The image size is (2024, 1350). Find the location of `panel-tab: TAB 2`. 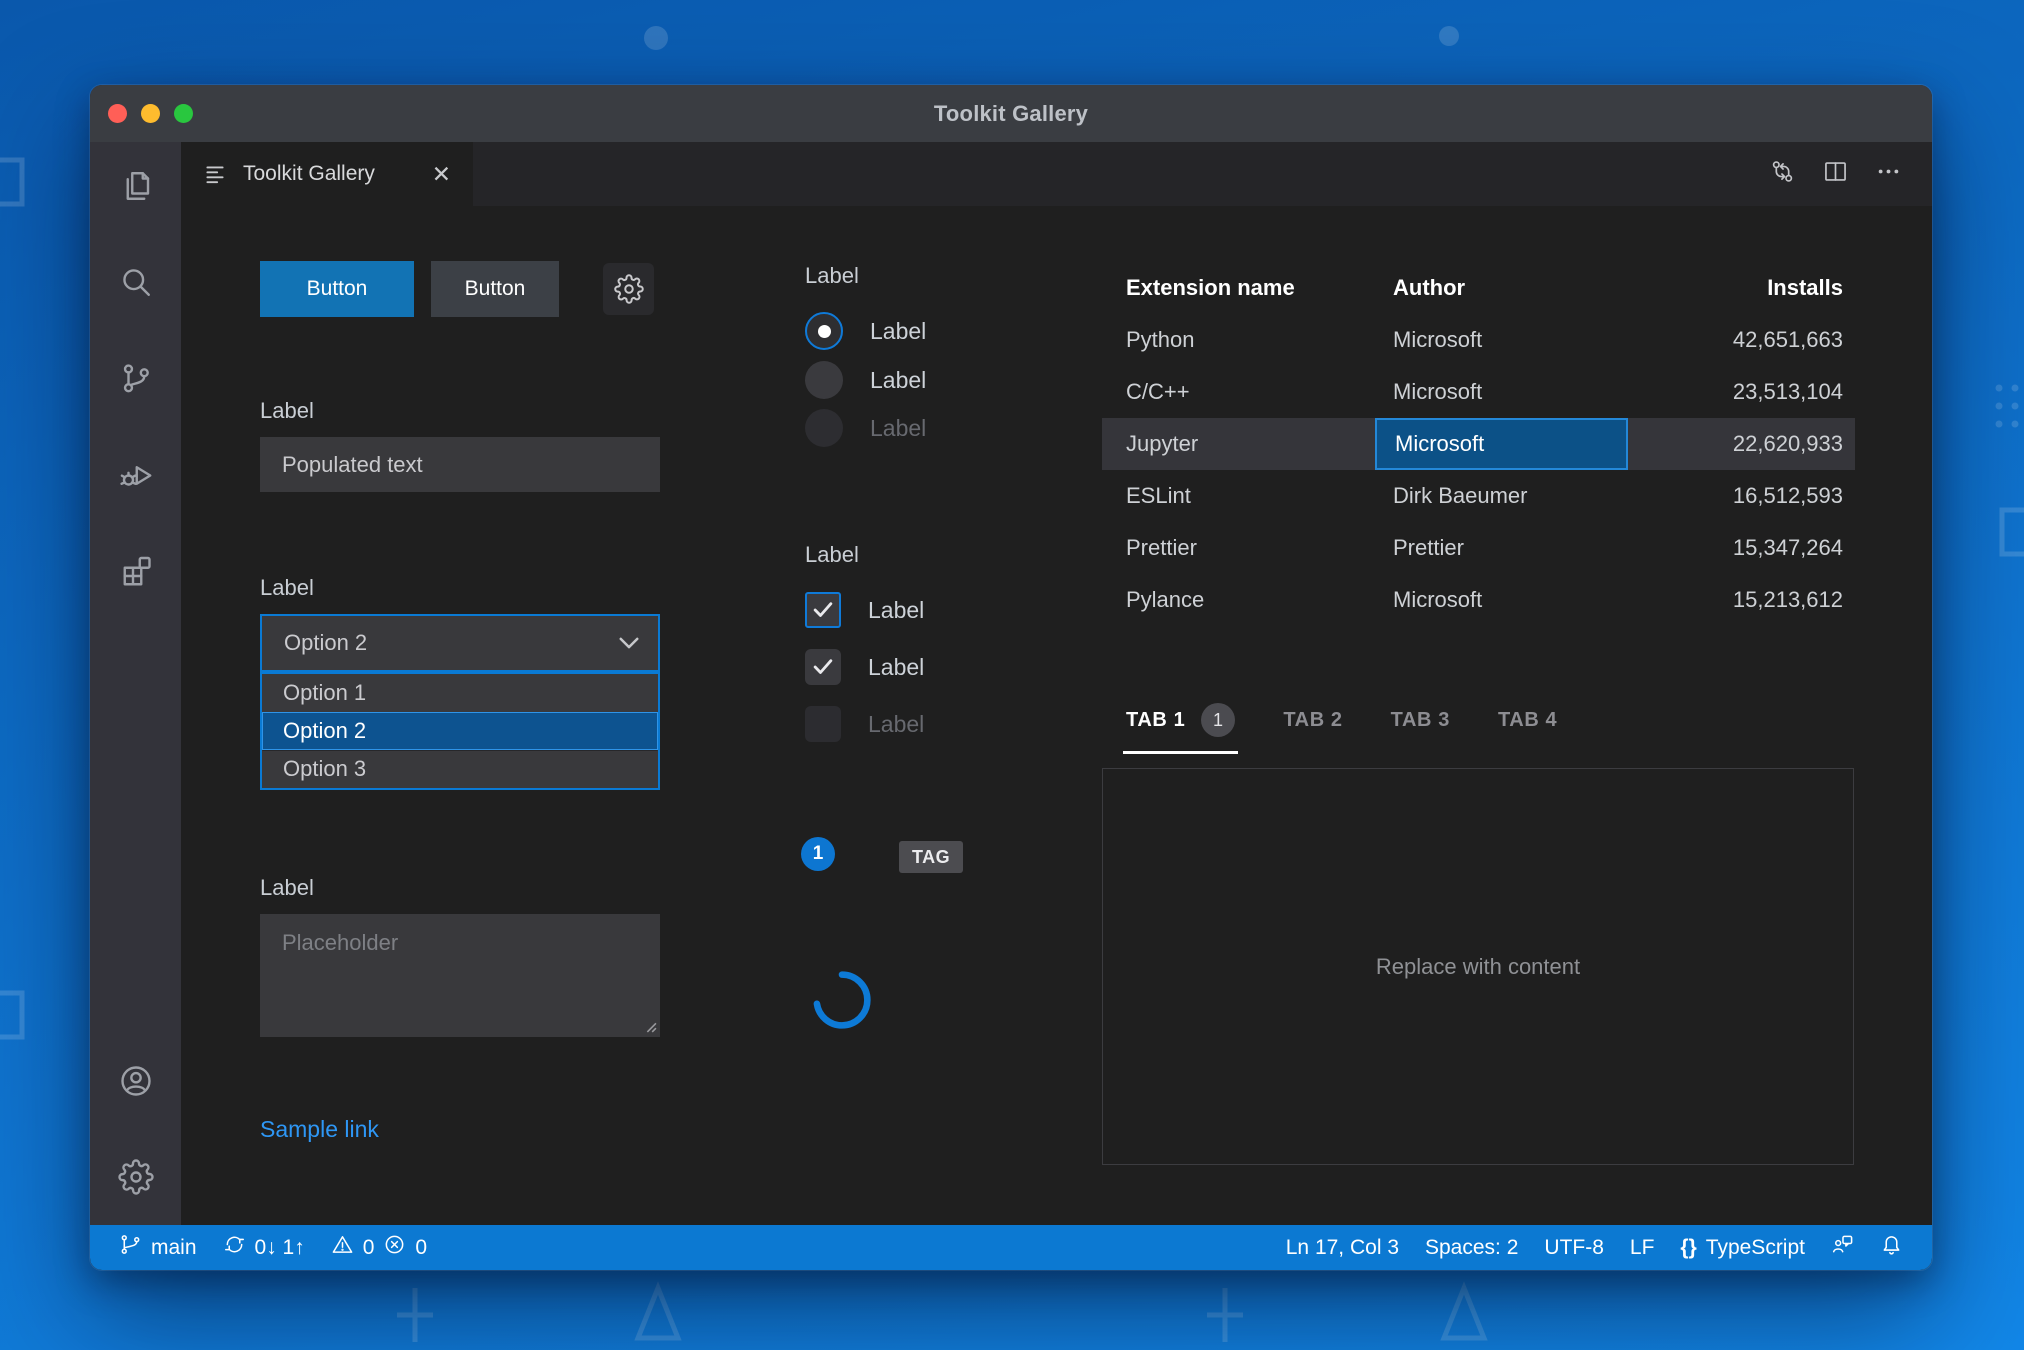

panel-tab: TAB 2 is located at coordinates (1312, 720).